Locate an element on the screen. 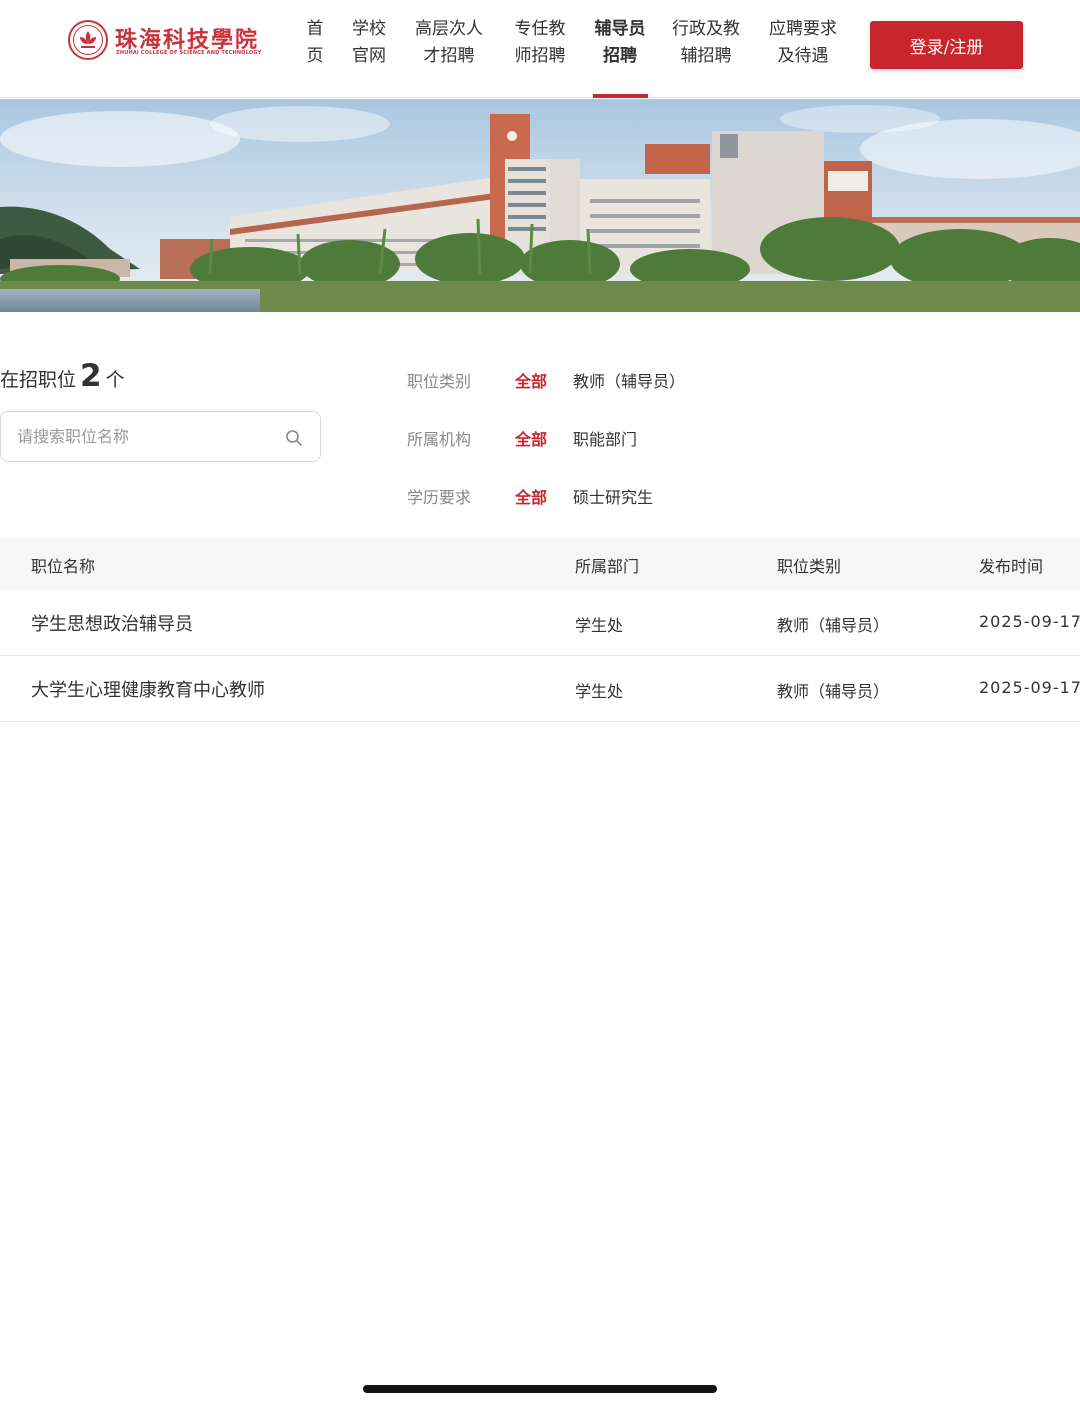 This screenshot has height=1402, width=1080. nav-counselor: 辅导员 招聘 is located at coordinates (620, 45).